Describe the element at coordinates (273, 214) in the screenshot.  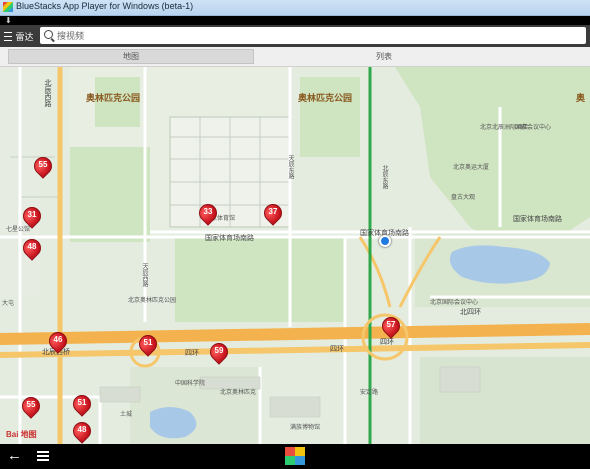
I see `video-count-pin: 37` at that location.